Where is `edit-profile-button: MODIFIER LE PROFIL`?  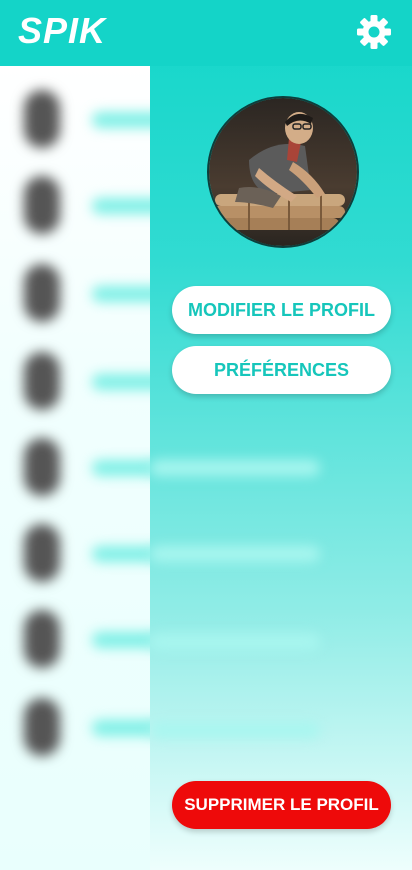 edit-profile-button: MODIFIER LE PROFIL is located at coordinates (281, 310).